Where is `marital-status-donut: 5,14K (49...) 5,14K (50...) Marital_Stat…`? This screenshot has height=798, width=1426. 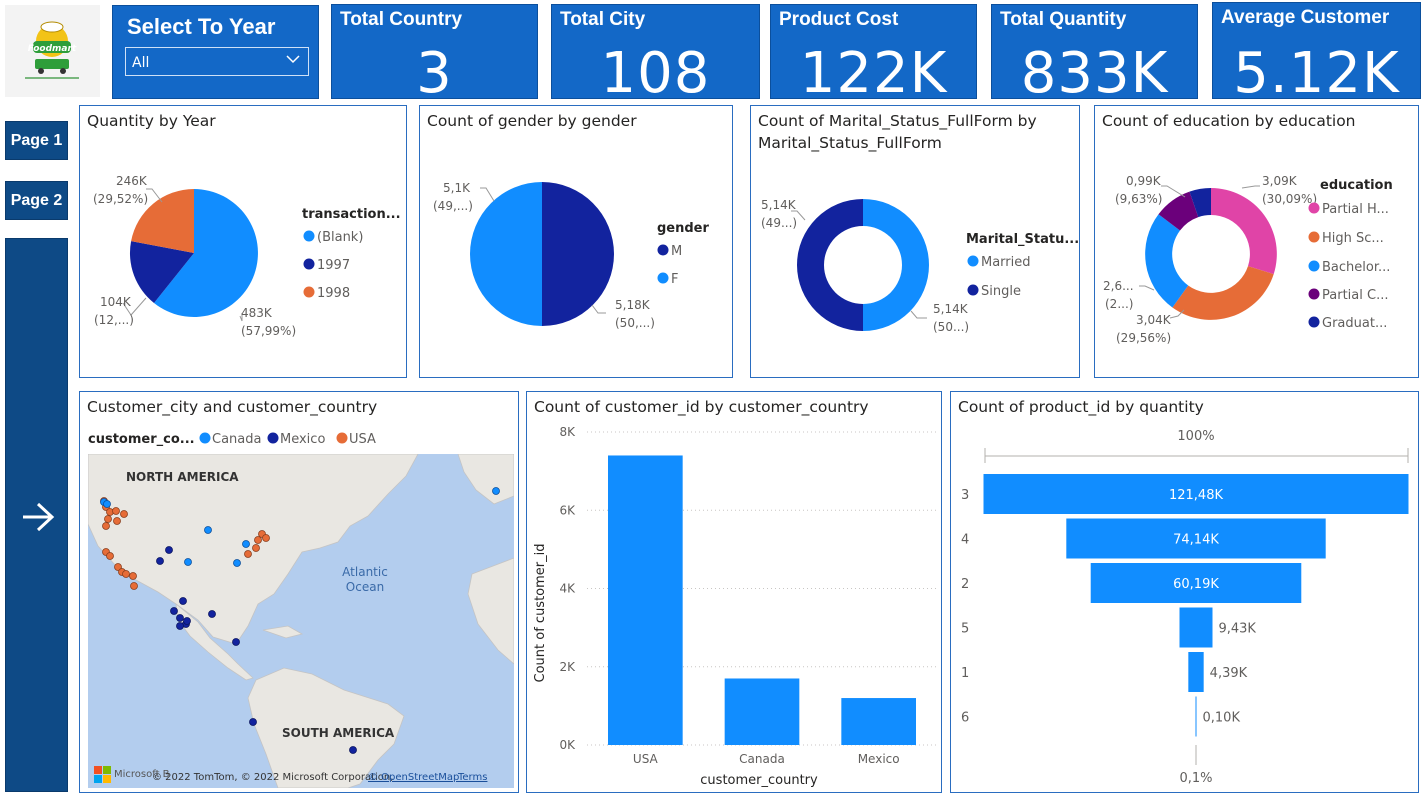
marital-status-donut: 5,14K (49...) 5,14K (50...) Marital_Stat… is located at coordinates (920, 266).